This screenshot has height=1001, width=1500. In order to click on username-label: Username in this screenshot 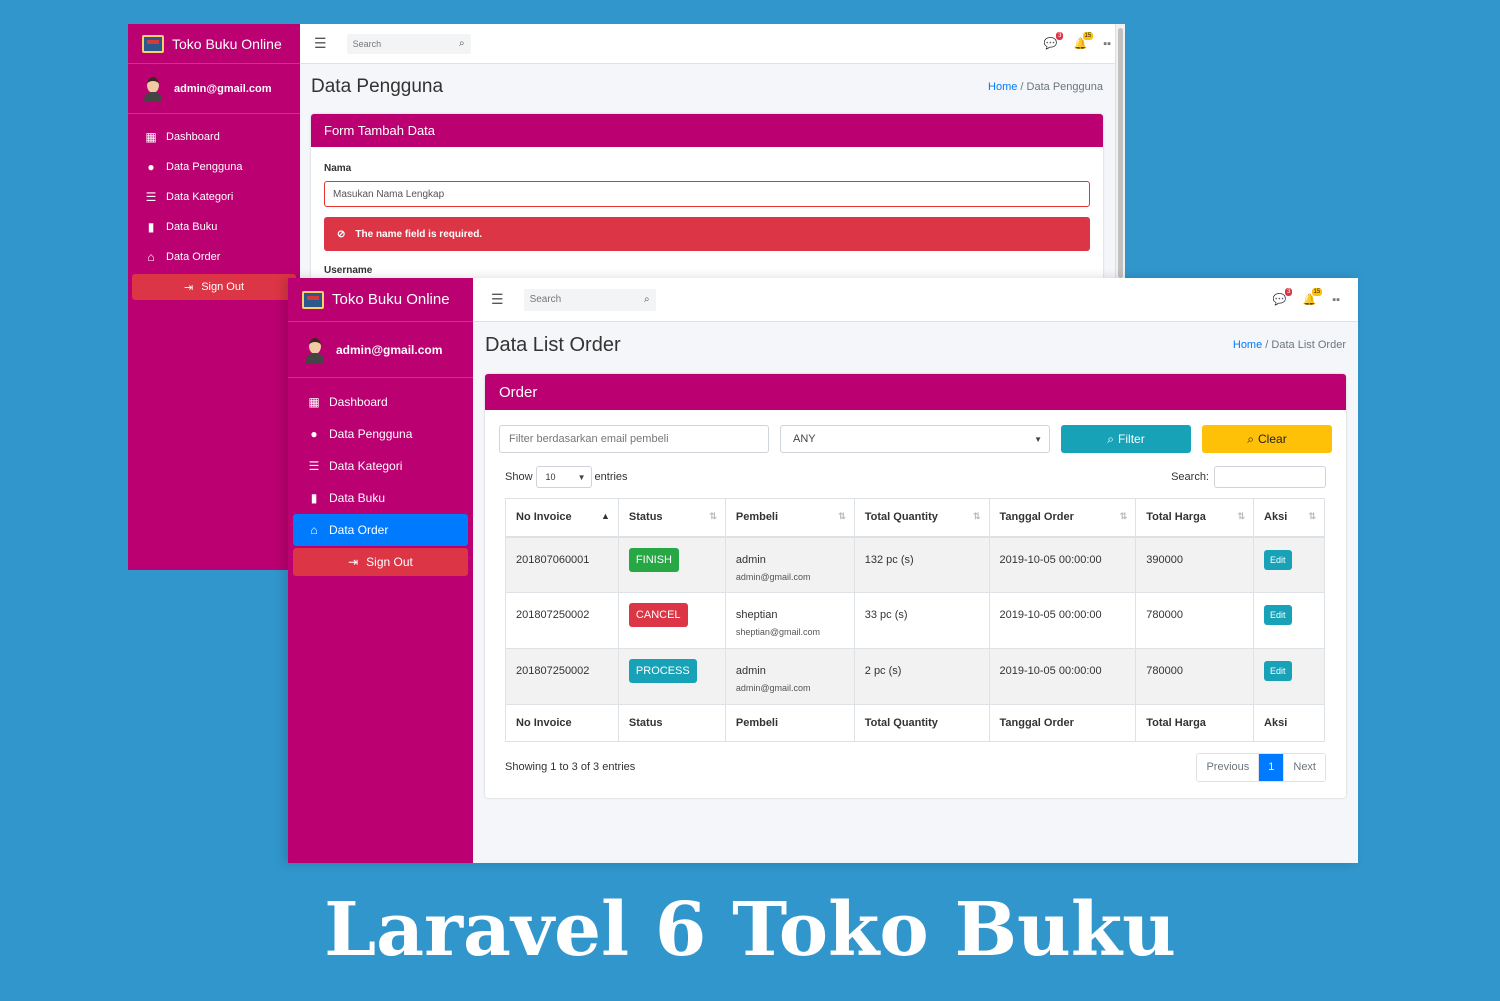, I will do `click(348, 270)`.